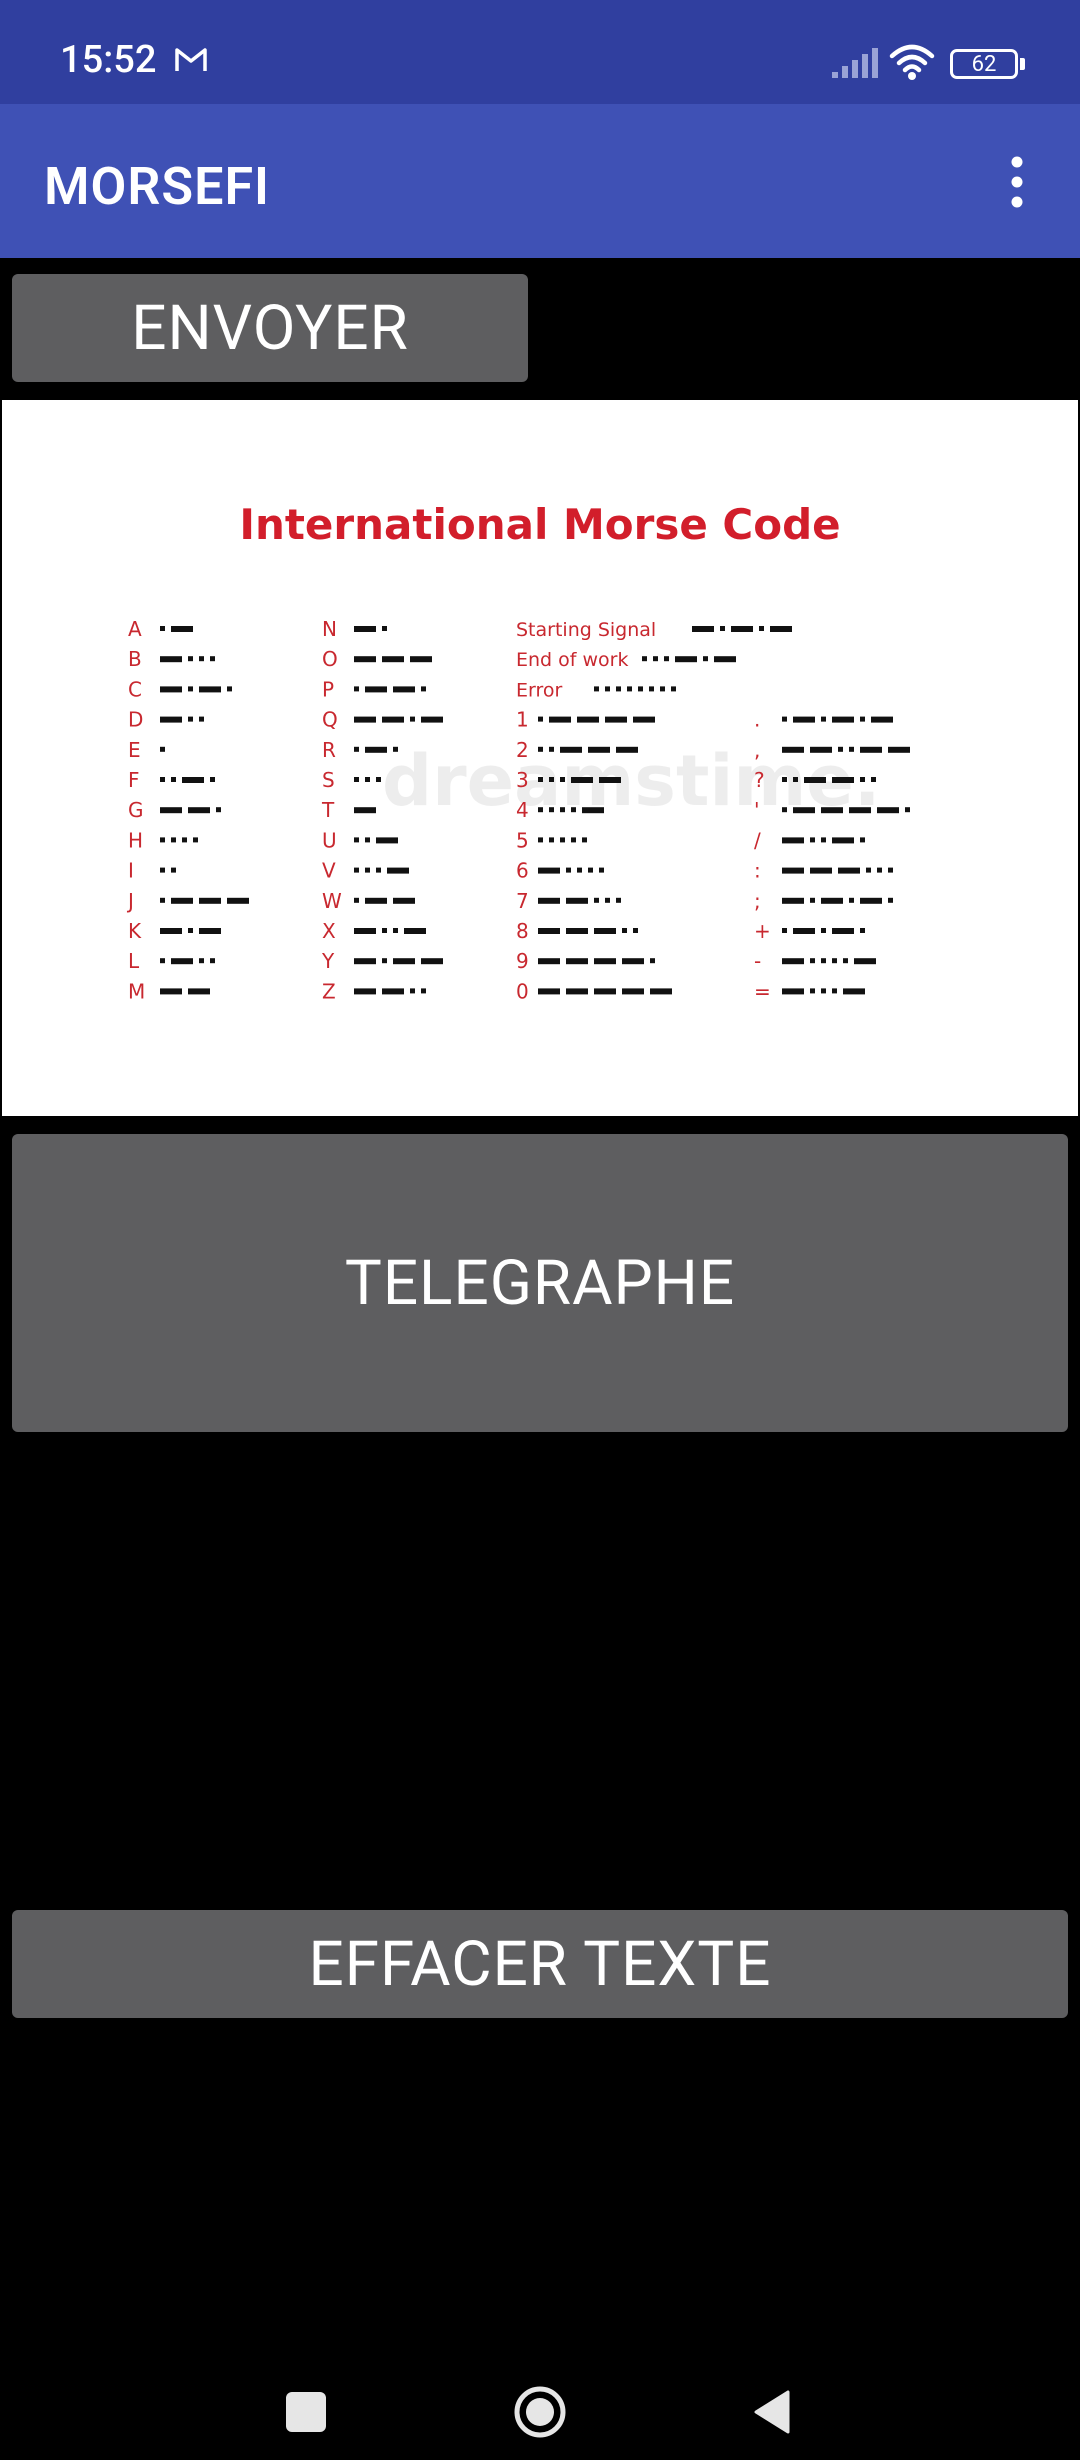  Describe the element at coordinates (522, 810) in the screenshot. I see `morse-label-digit: 4` at that location.